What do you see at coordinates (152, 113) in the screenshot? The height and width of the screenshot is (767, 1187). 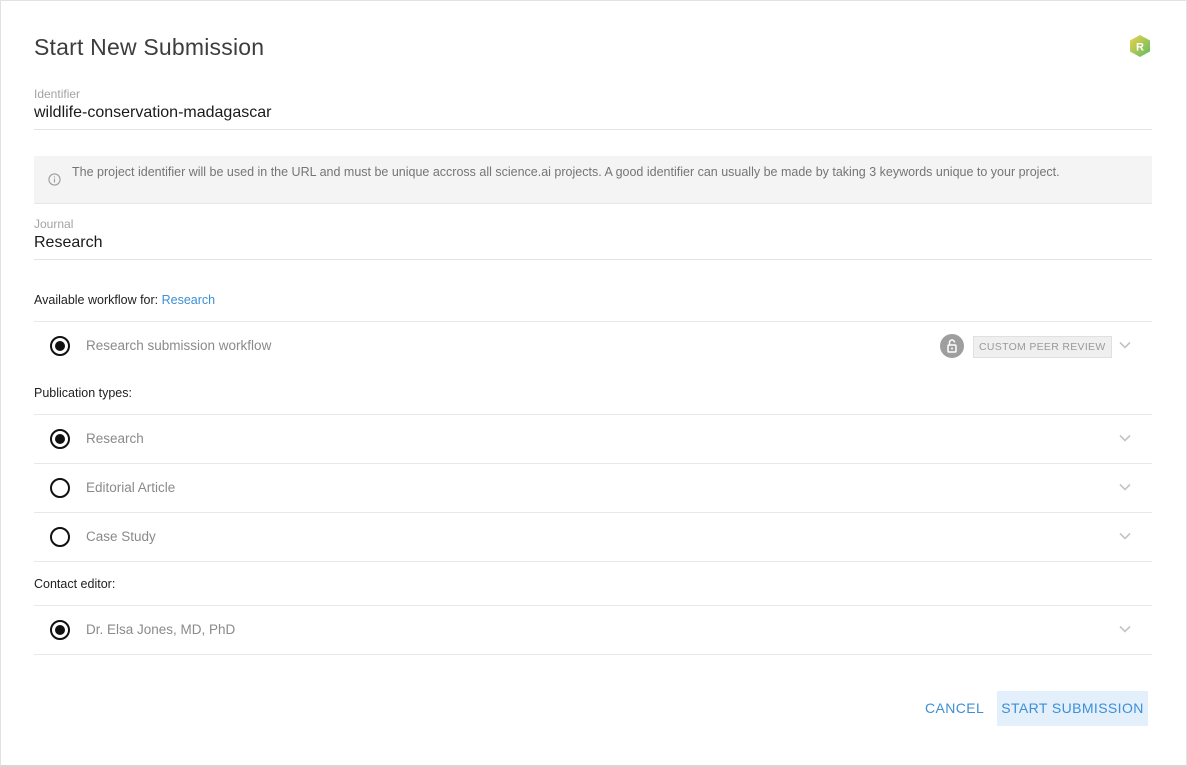 I see `identifier-input: wildlife-conservation-madagascar` at bounding box center [152, 113].